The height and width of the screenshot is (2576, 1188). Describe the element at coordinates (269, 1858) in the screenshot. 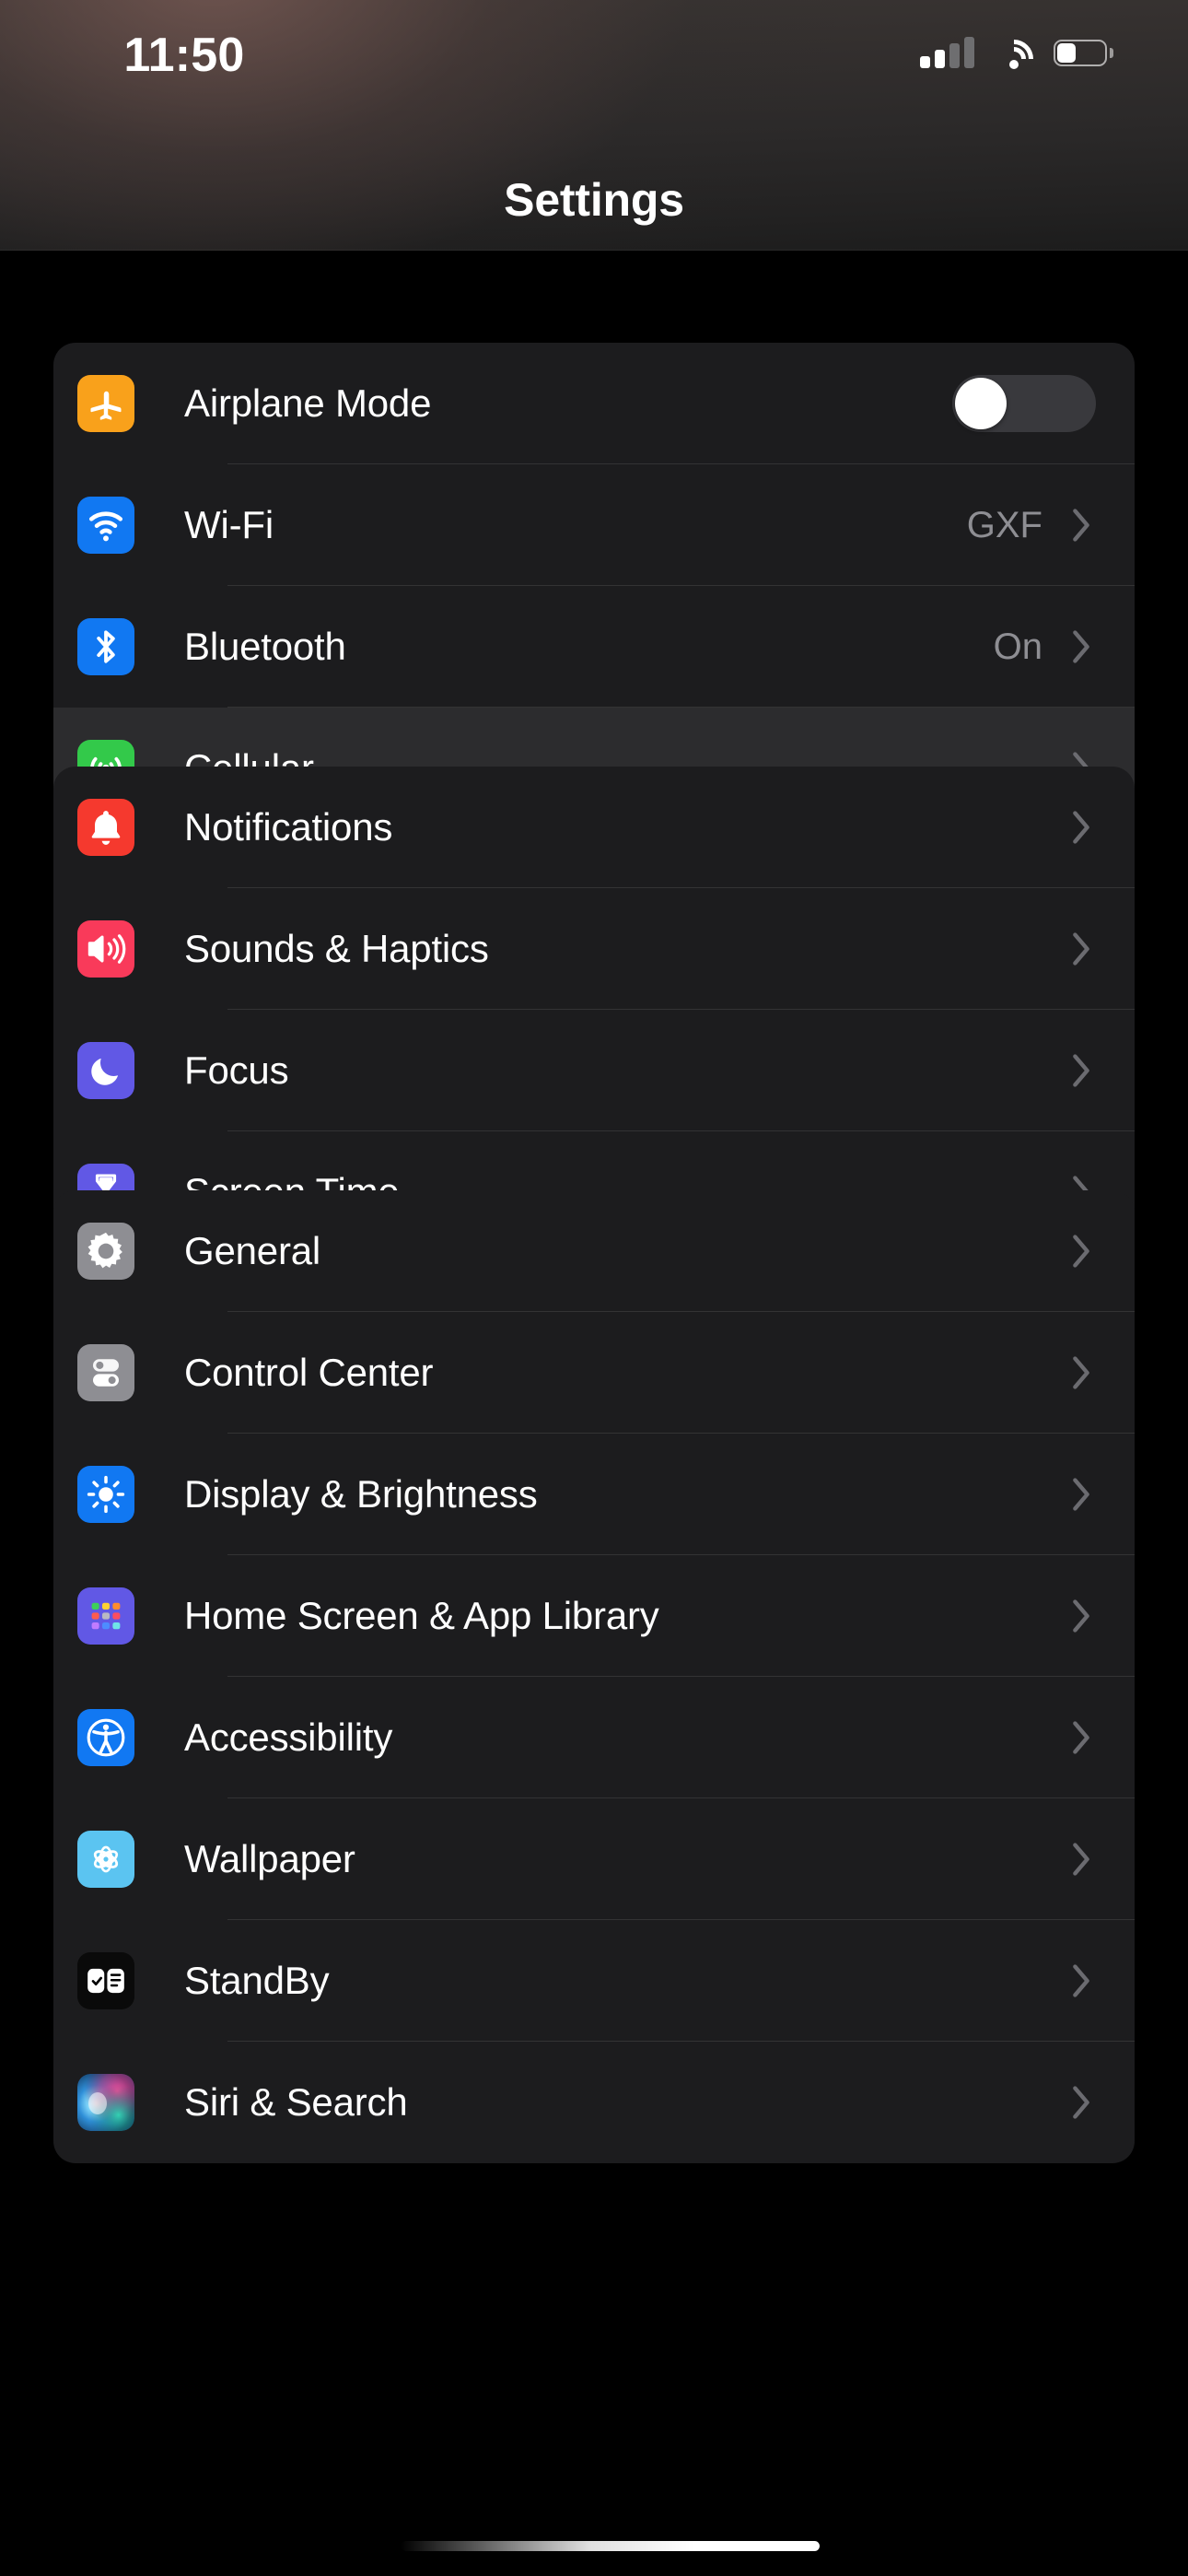

I see `settings-row-label: Wallpaper` at that location.